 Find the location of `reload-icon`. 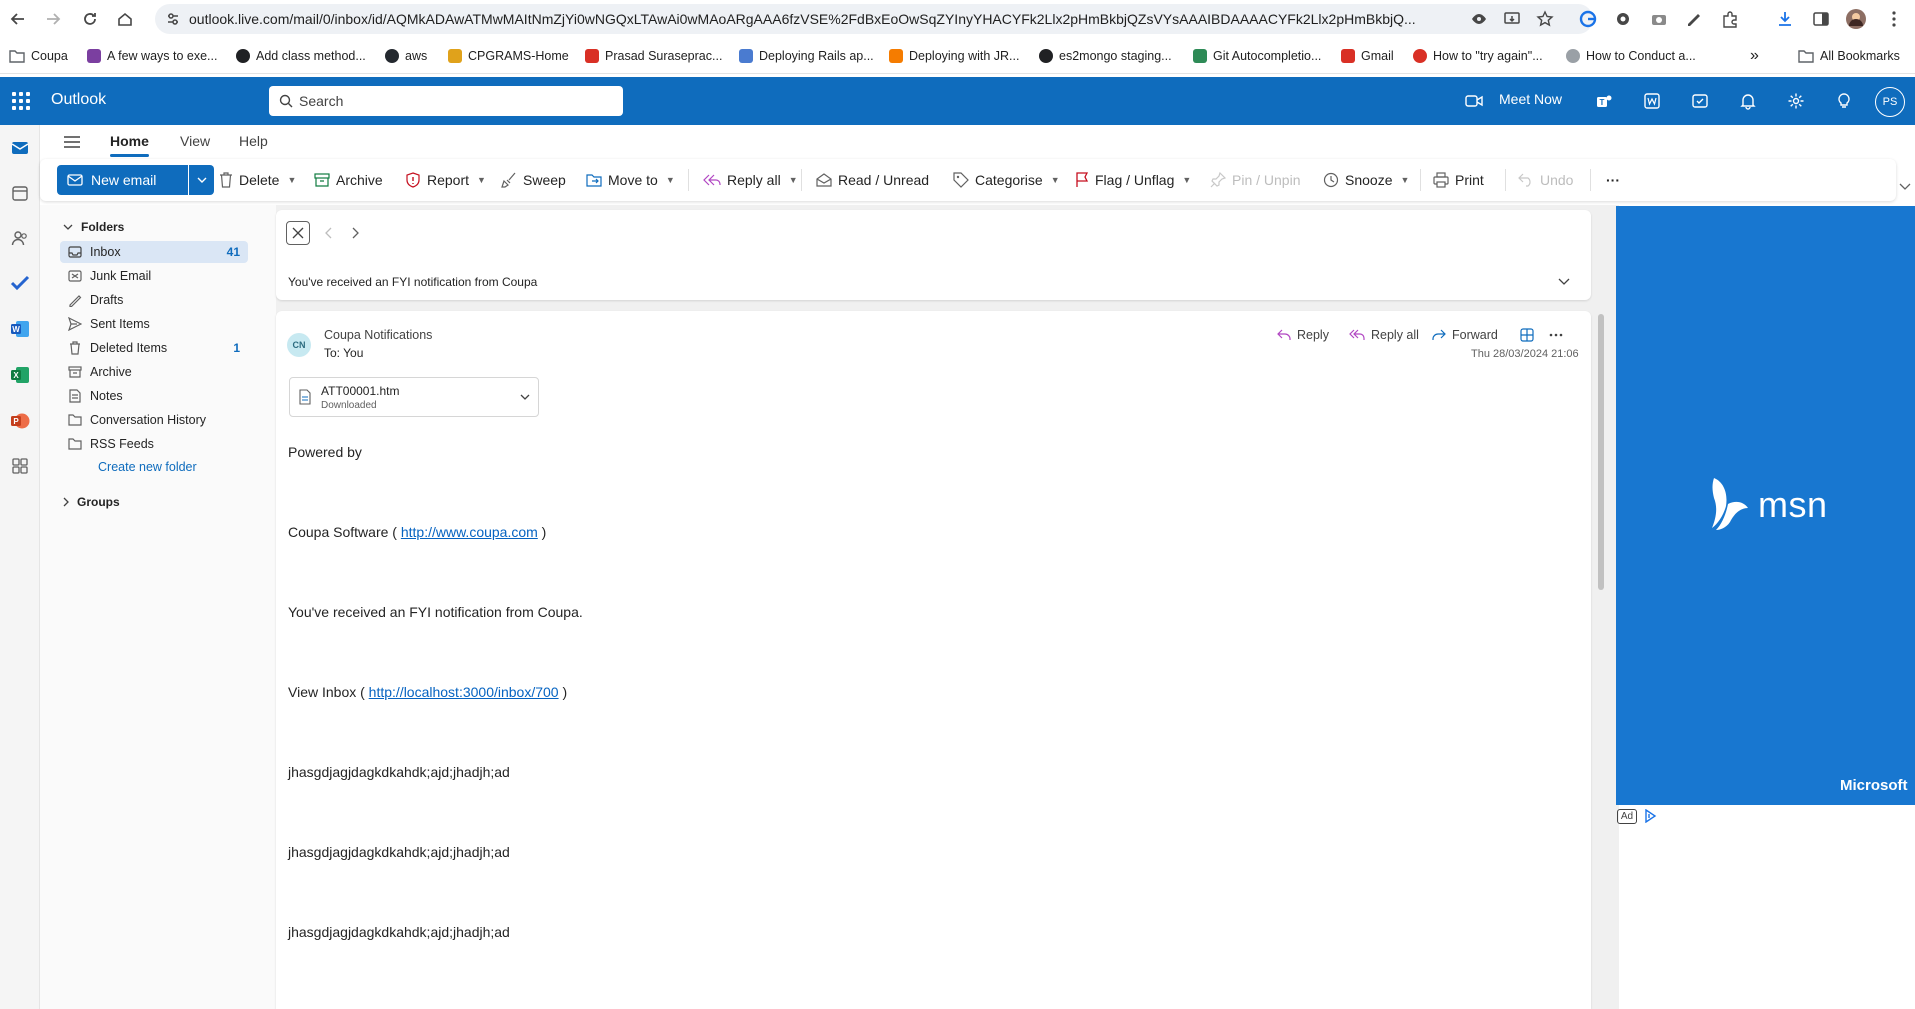

reload-icon is located at coordinates (90, 19).